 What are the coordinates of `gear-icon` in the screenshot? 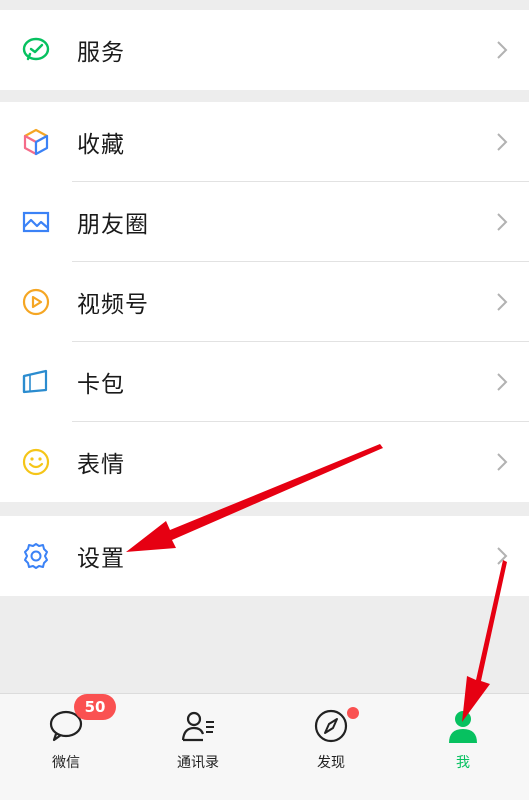 It's located at (36, 556).